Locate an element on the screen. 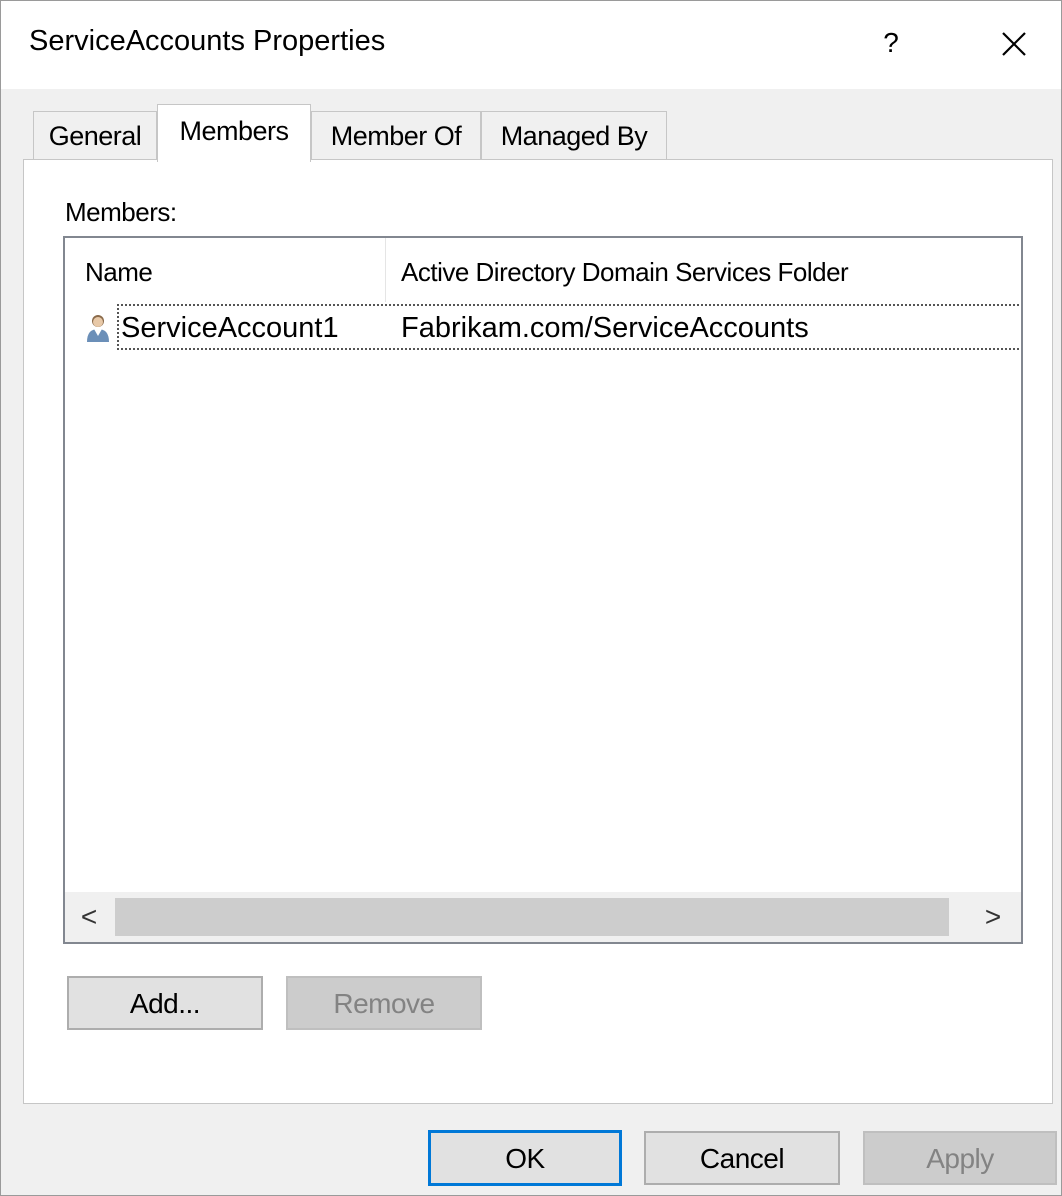 Image resolution: width=1062 pixels, height=1196 pixels. horizontal-scrollbar: < > is located at coordinates (543, 917).